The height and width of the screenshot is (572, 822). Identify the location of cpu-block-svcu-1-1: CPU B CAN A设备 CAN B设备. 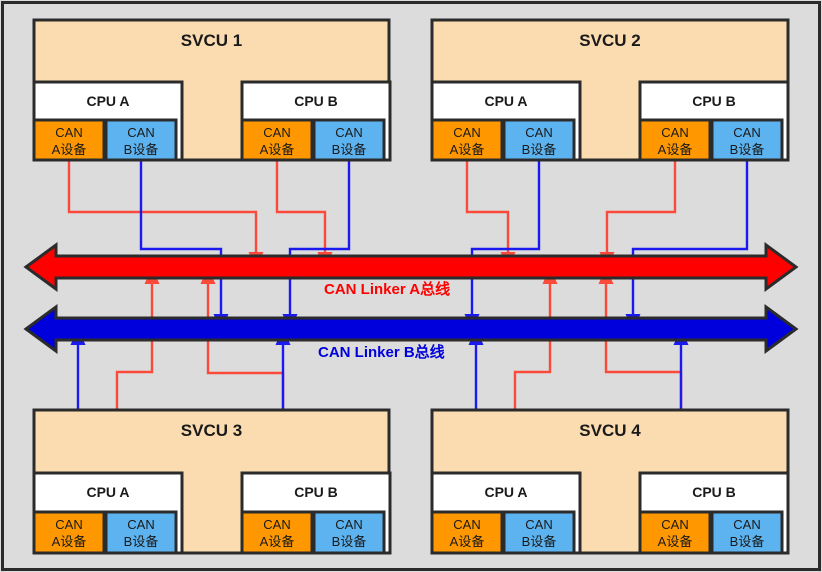
(316, 121).